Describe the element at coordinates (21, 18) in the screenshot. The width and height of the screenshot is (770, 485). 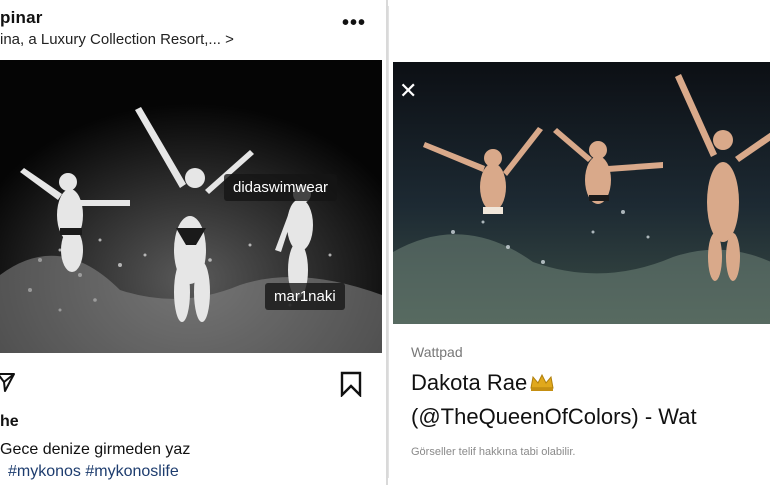
I see `post-username: pinar` at that location.